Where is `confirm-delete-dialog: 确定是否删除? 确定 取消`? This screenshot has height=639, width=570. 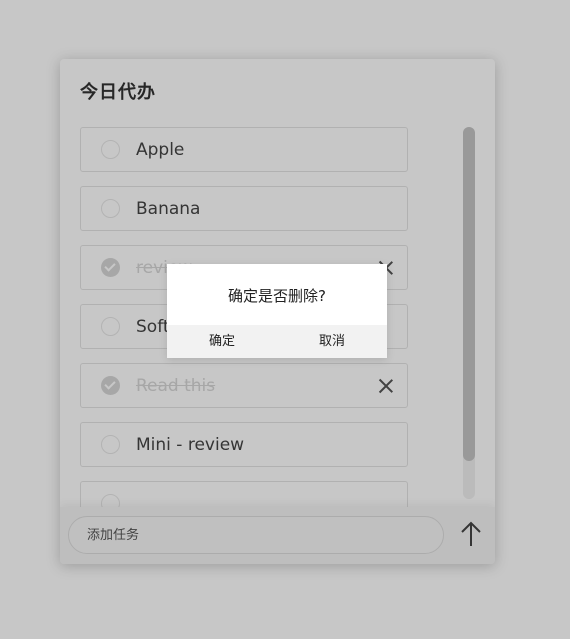
confirm-delete-dialog: 确定是否删除? 确定 取消 is located at coordinates (277, 311).